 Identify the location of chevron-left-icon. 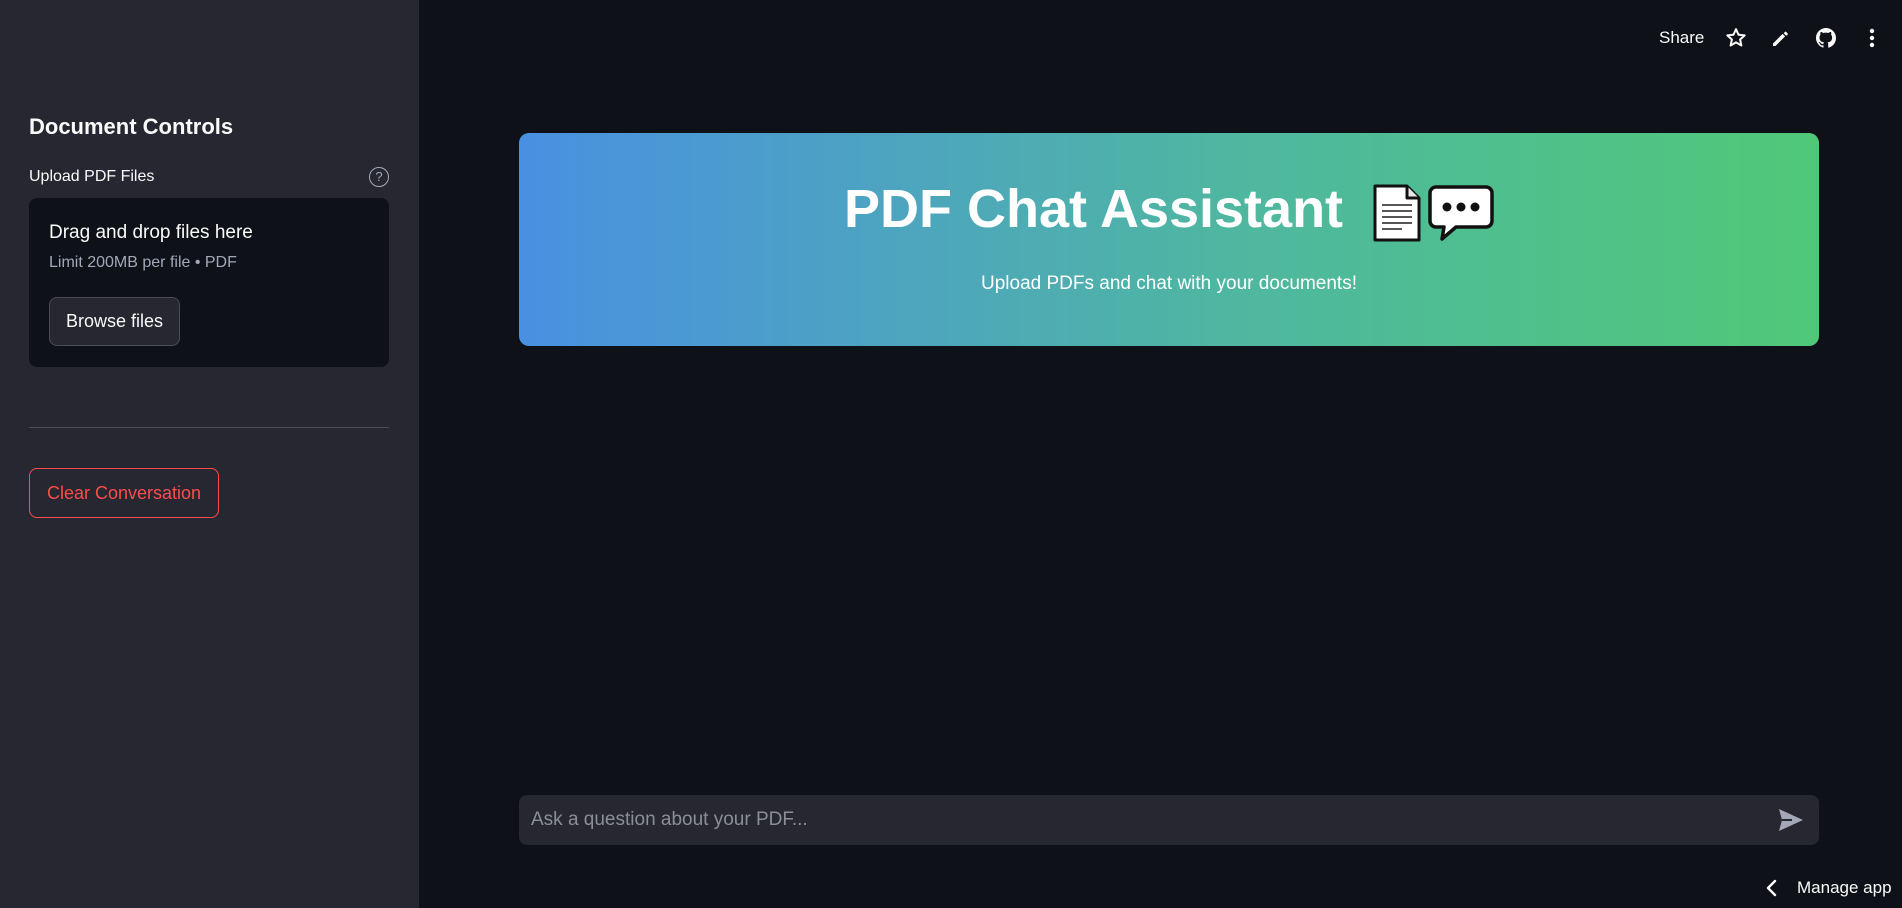
(1772, 888).